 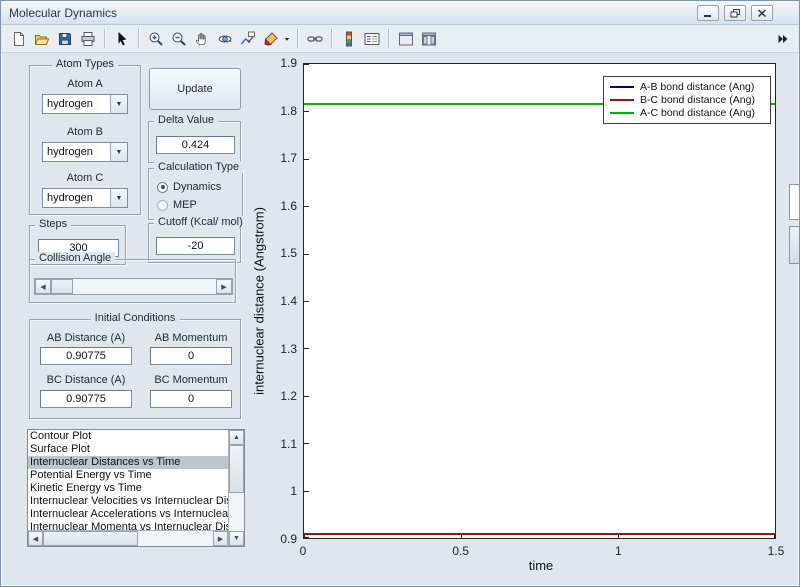 I want to click on cutoff-input, so click(x=195, y=246).